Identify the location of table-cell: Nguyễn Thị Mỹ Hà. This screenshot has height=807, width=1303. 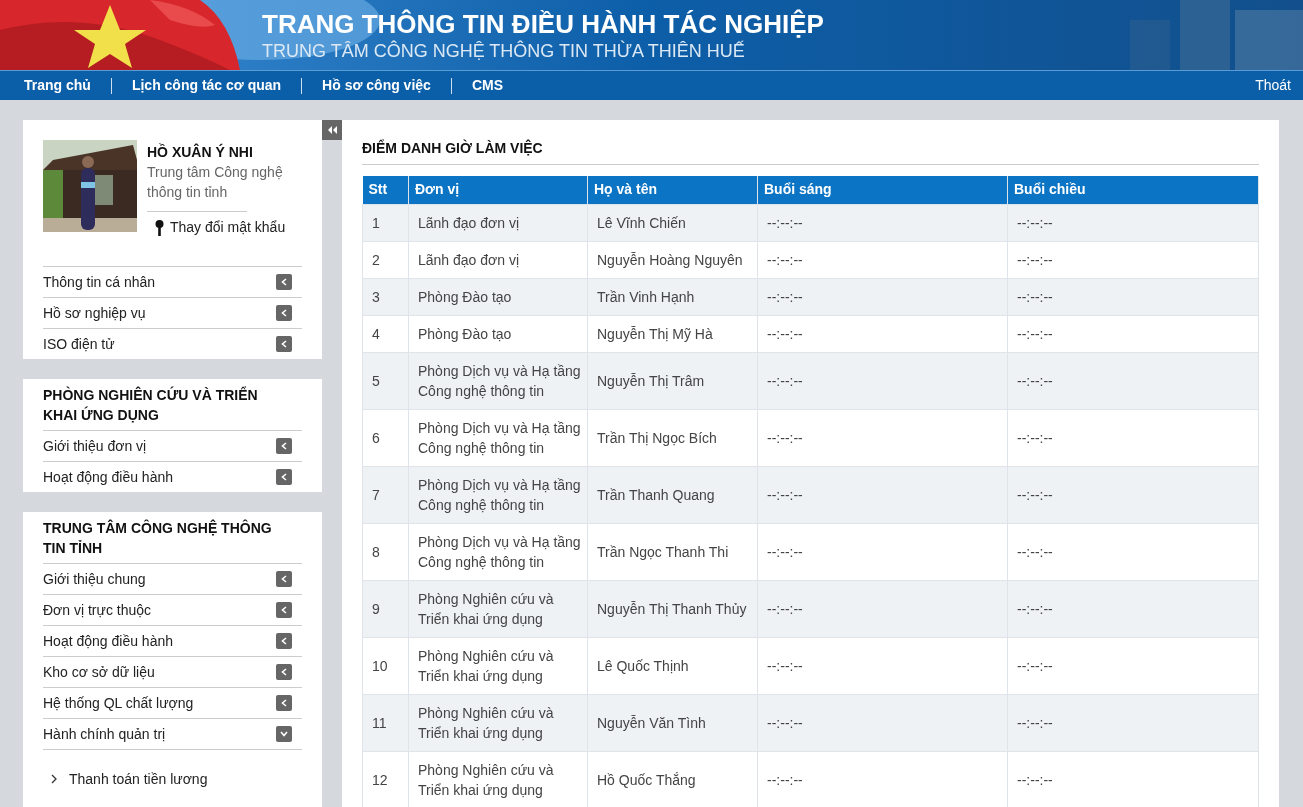
(672, 333).